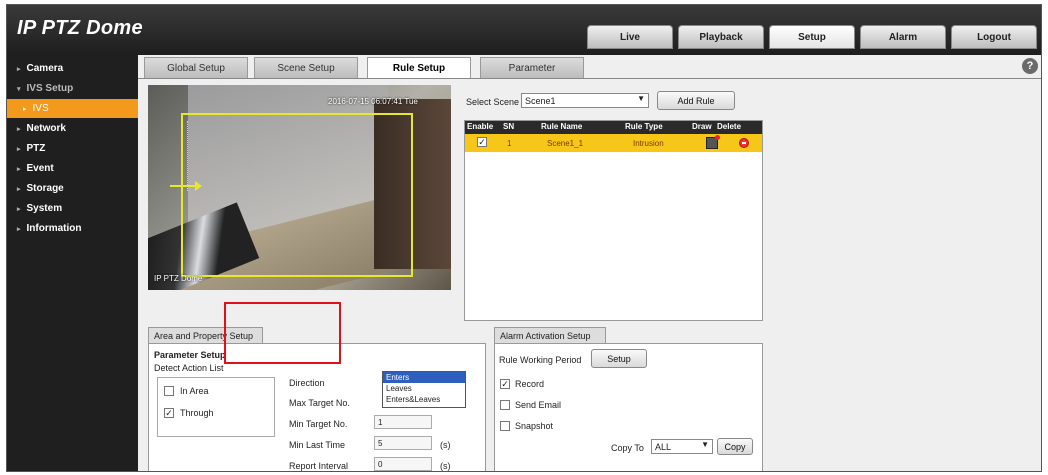 The width and height of the screenshot is (1048, 475). Describe the element at coordinates (44, 208) in the screenshot. I see `sidebar-item-label: System` at that location.